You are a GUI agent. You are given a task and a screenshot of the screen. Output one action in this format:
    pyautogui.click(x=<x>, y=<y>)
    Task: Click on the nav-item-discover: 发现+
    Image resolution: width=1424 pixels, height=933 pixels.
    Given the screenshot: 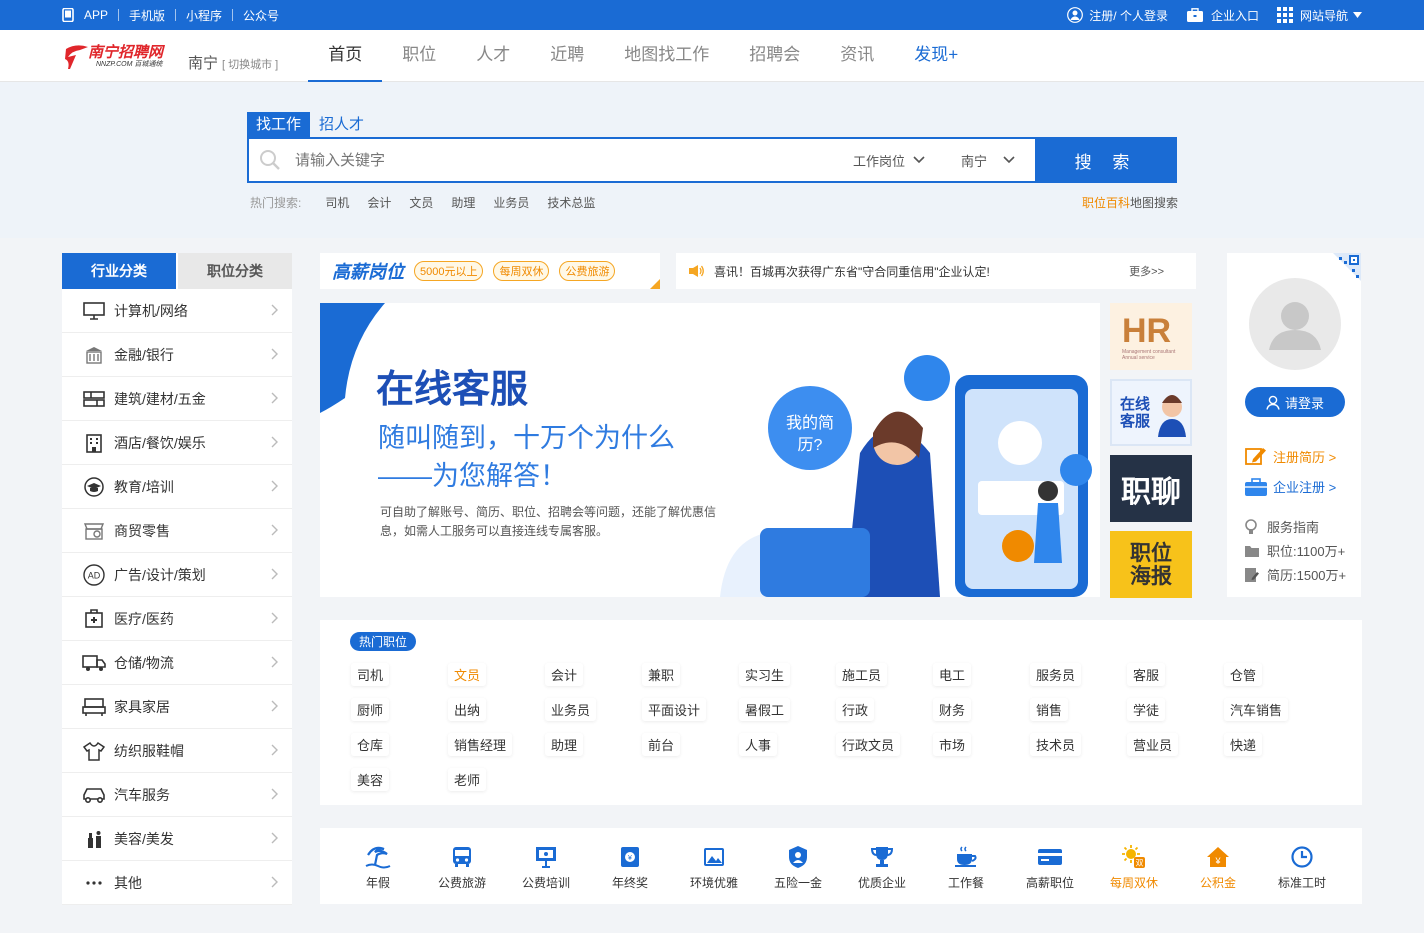 What is the action you would take?
    pyautogui.click(x=936, y=56)
    